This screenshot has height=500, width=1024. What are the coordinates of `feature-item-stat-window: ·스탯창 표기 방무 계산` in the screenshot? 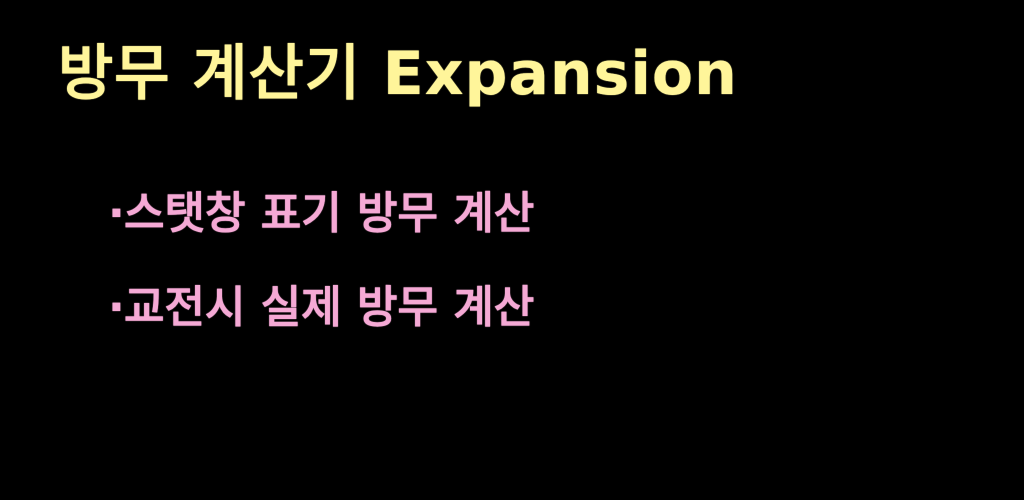 It's located at (321, 214).